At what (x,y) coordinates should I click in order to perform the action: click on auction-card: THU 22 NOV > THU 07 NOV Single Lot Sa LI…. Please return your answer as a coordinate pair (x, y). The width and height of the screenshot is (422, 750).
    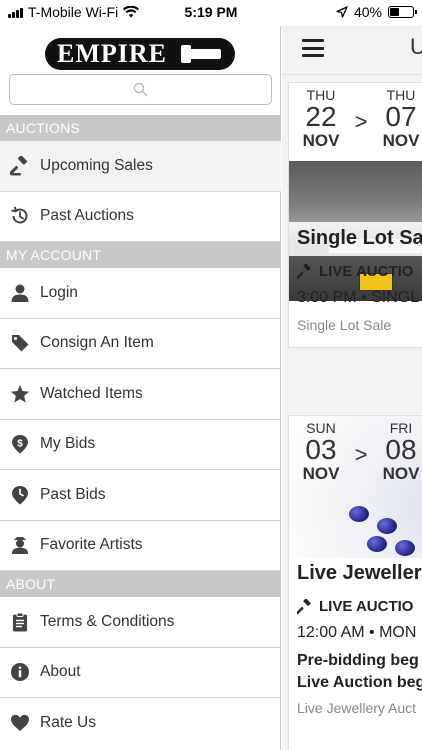
    Looking at the image, I should click on (355, 215).